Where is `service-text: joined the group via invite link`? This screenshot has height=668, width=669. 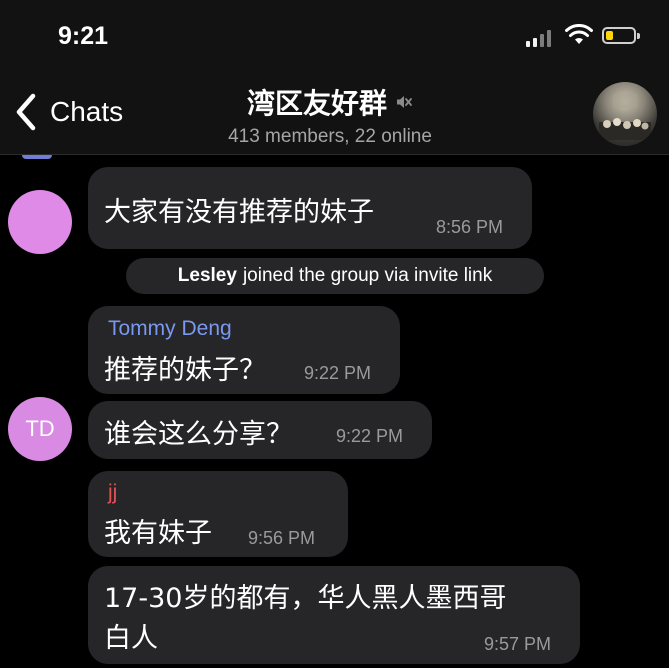 service-text: joined the group via invite link is located at coordinates (367, 275).